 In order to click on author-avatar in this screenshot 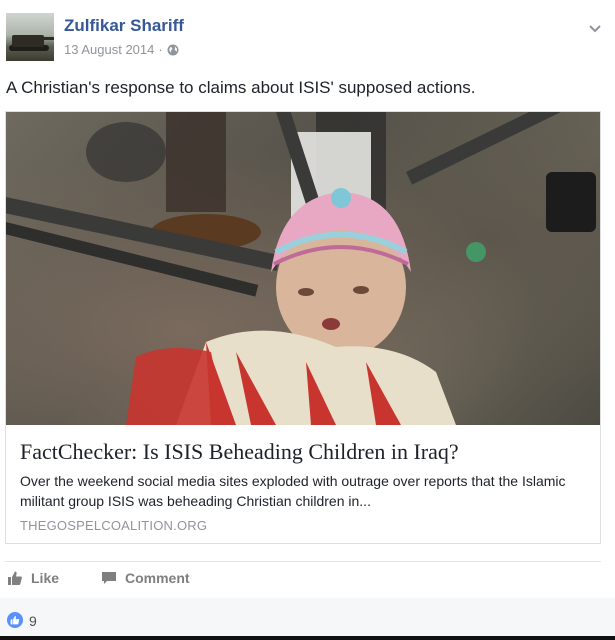, I will do `click(30, 37)`.